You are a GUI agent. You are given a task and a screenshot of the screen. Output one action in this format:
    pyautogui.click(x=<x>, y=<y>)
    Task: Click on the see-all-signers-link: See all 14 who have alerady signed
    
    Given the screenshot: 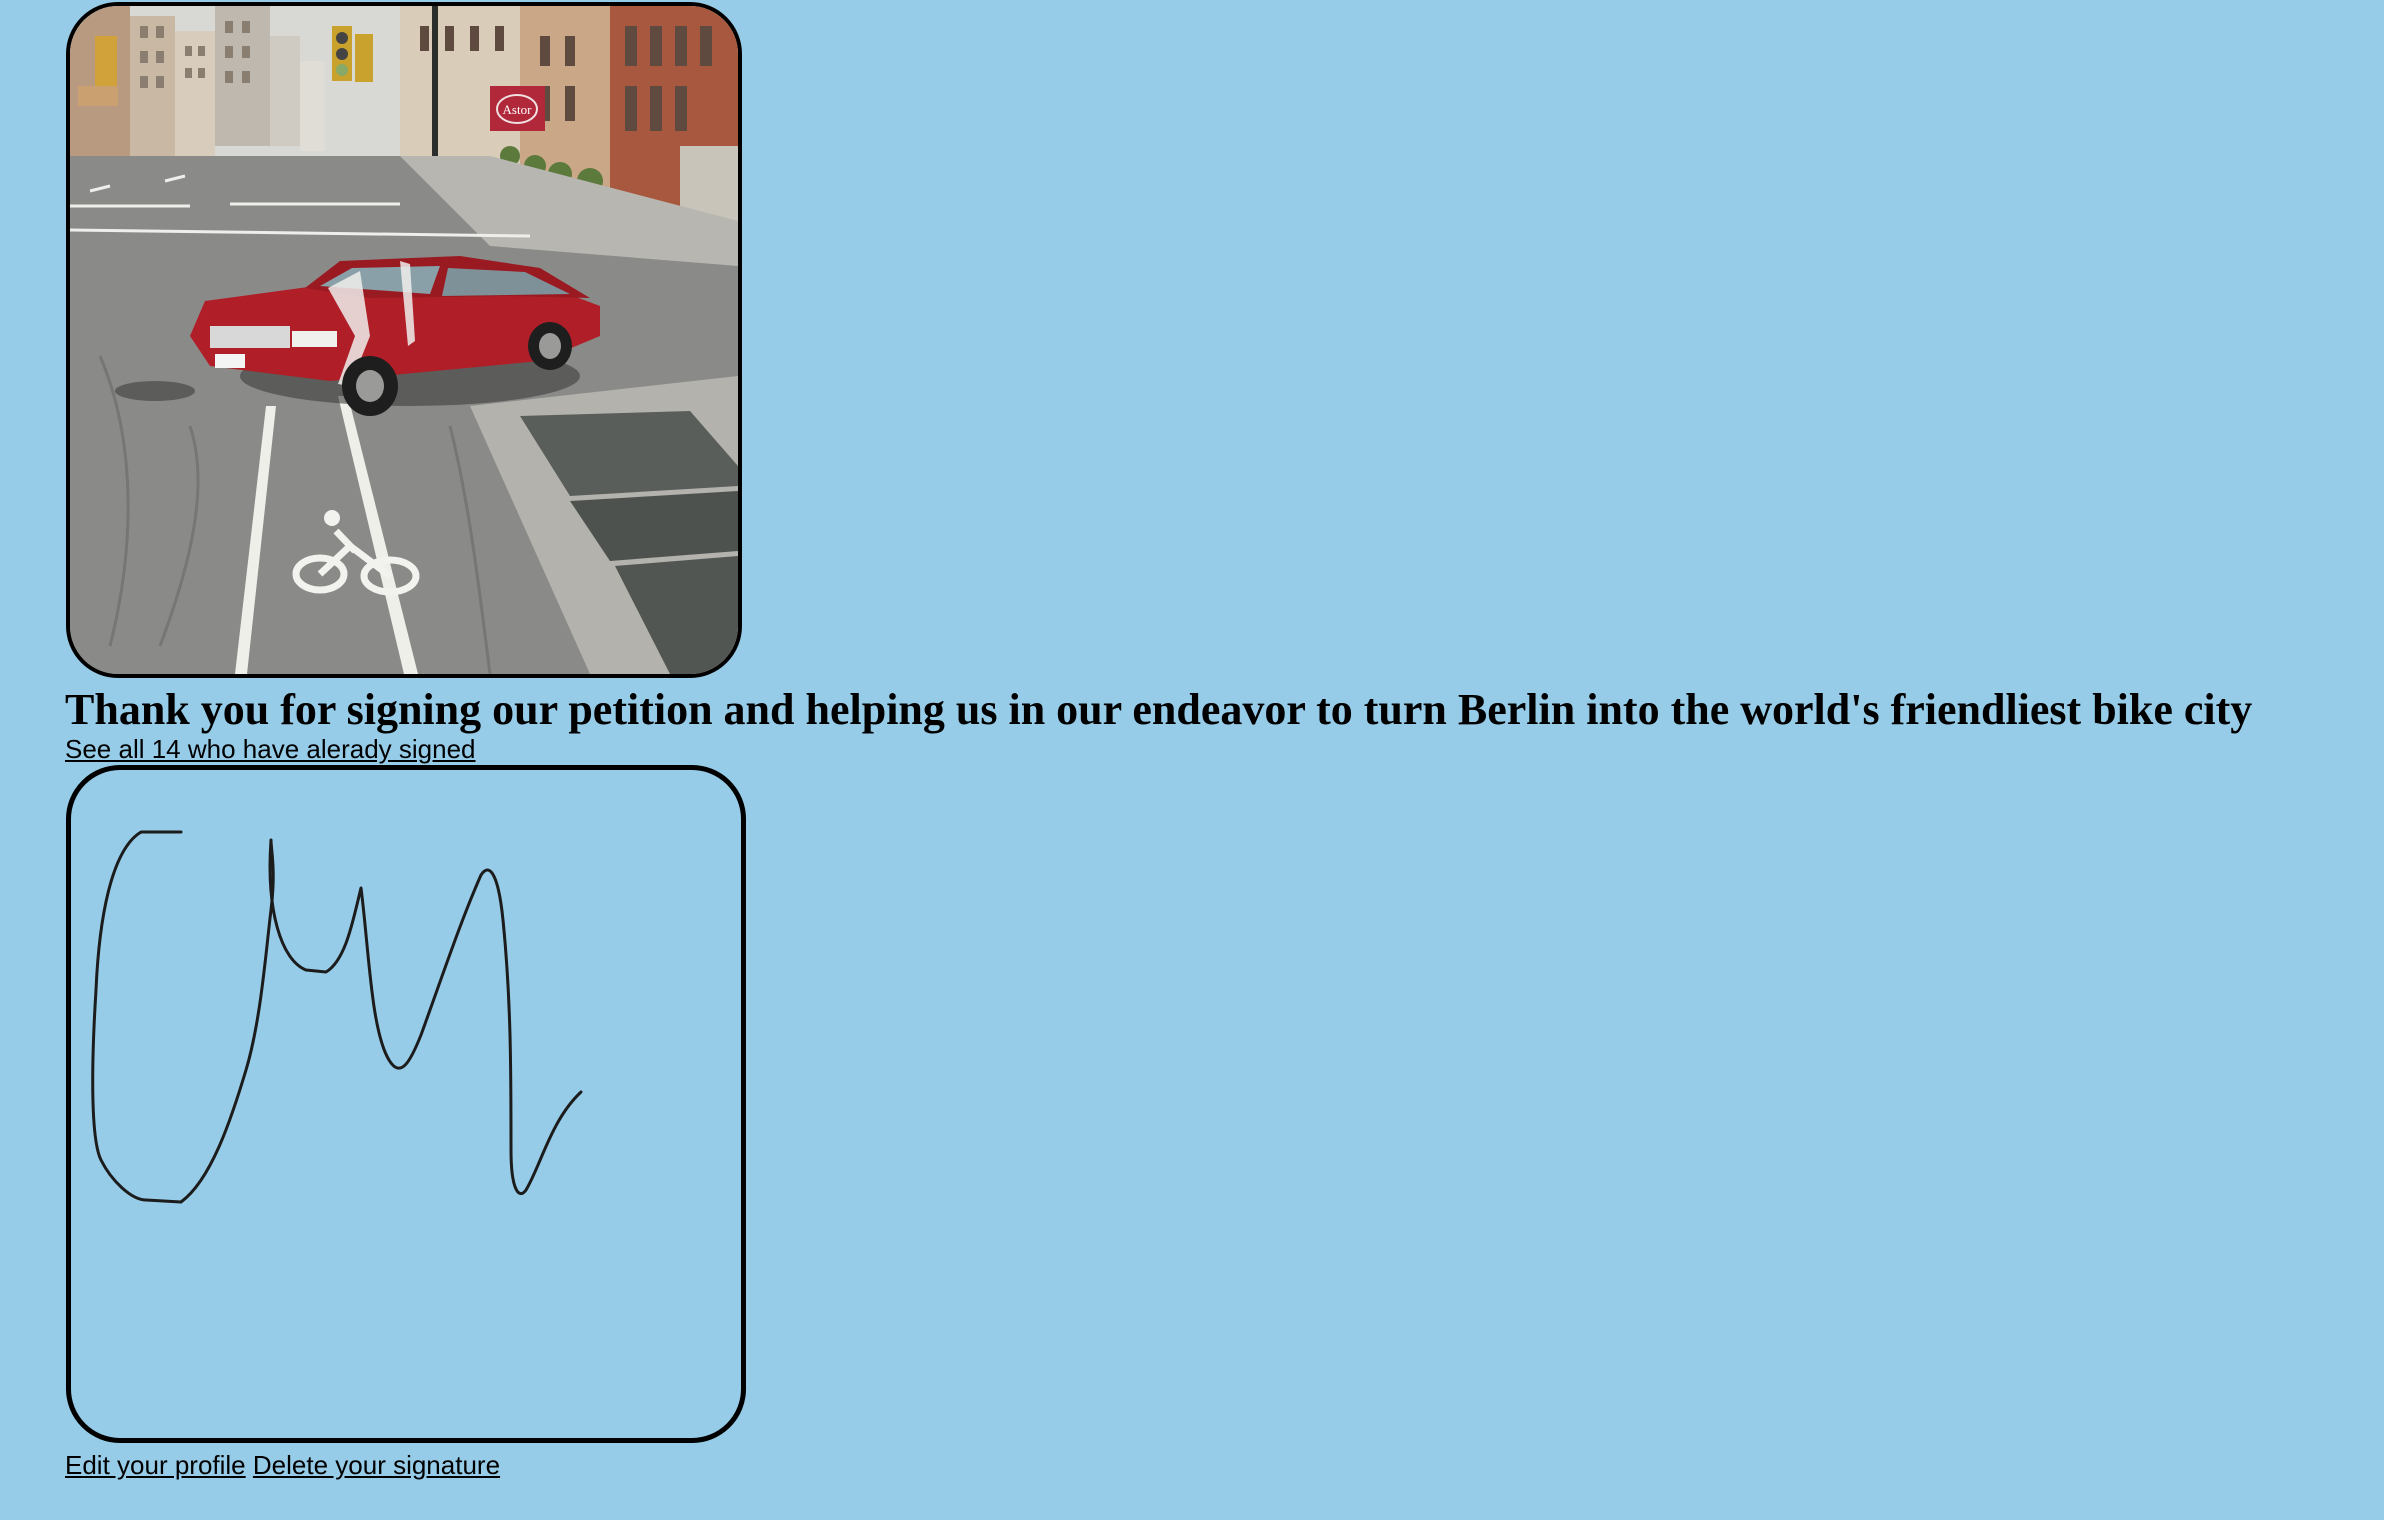 What is the action you would take?
    pyautogui.click(x=270, y=749)
    